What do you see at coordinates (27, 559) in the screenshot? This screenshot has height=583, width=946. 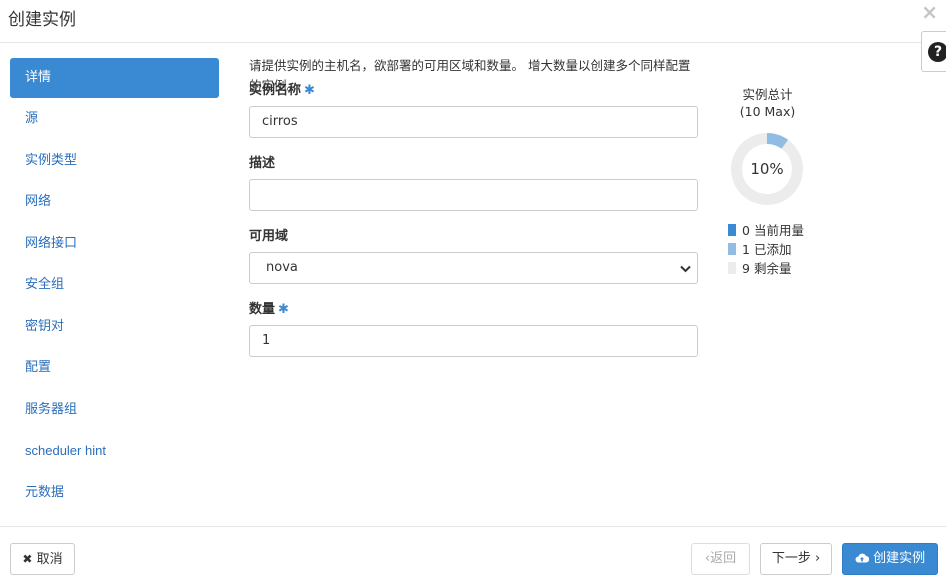 I see `close-icon: ✖` at bounding box center [27, 559].